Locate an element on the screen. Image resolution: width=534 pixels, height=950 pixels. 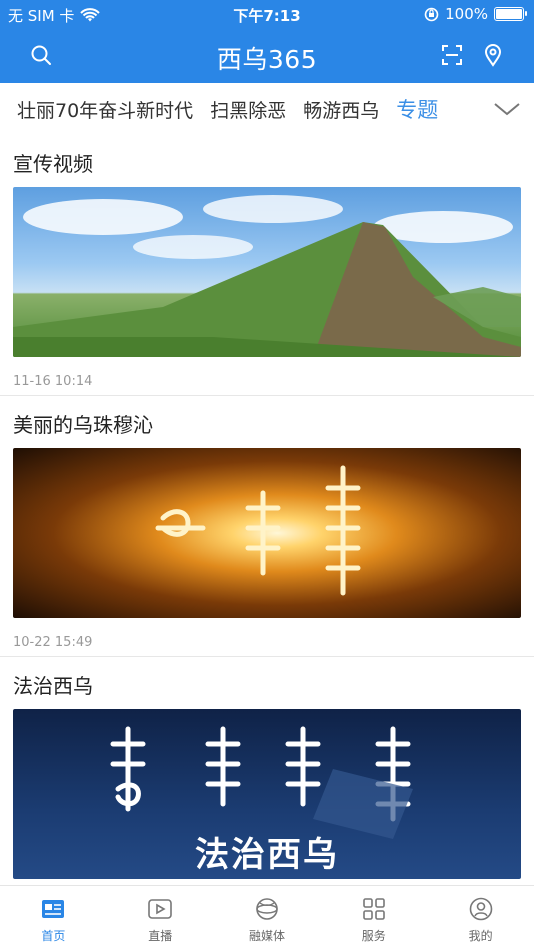
nav-media: 融媒体 is located at coordinates (267, 918).